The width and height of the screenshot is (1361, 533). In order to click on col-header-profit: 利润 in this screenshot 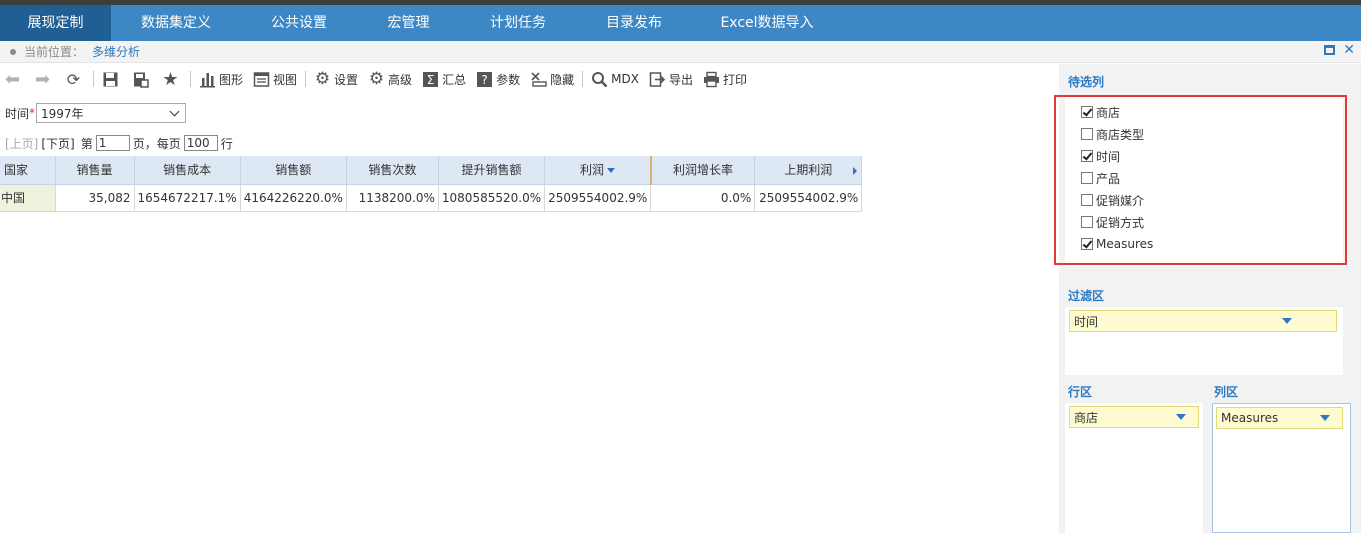, I will do `click(598, 170)`.